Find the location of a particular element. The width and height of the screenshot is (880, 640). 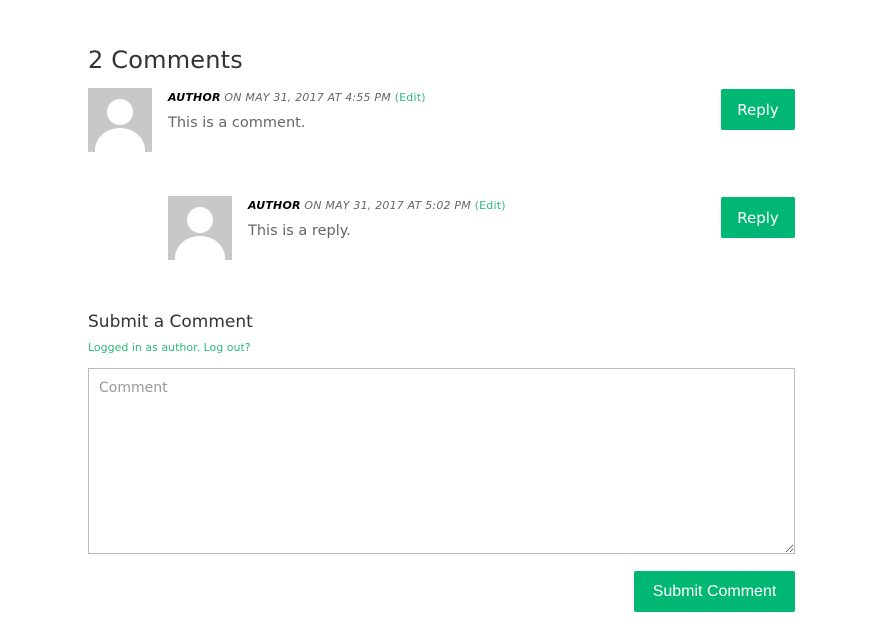

submit-comment-button: Submit Comment is located at coordinates (714, 591).